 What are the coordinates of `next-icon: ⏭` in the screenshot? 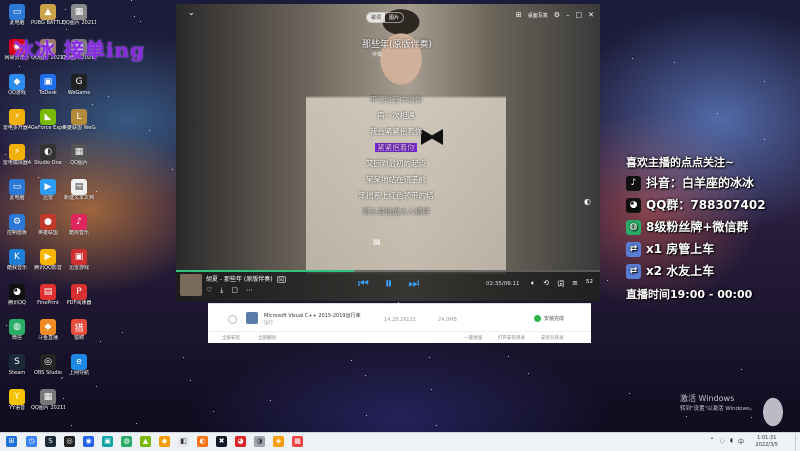 It's located at (413, 283).